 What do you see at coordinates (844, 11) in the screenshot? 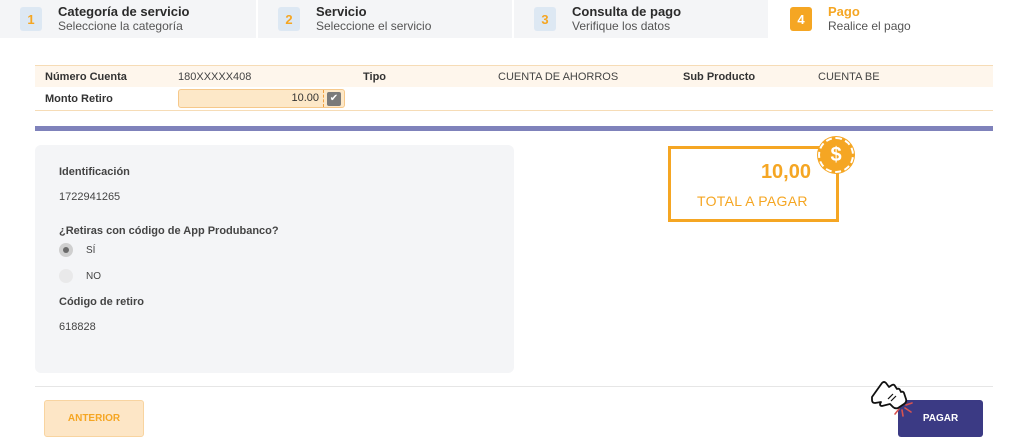
I see `step-title: Pago` at bounding box center [844, 11].